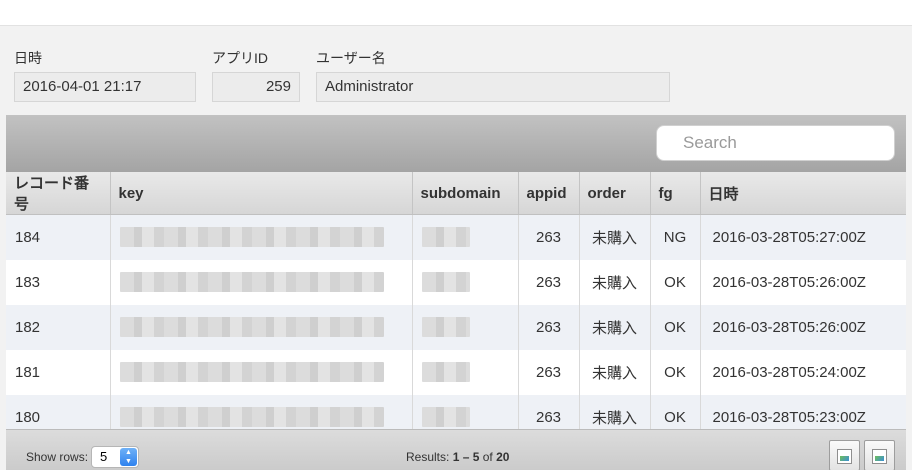  I want to click on column-header-datetime: 日時, so click(803, 193).